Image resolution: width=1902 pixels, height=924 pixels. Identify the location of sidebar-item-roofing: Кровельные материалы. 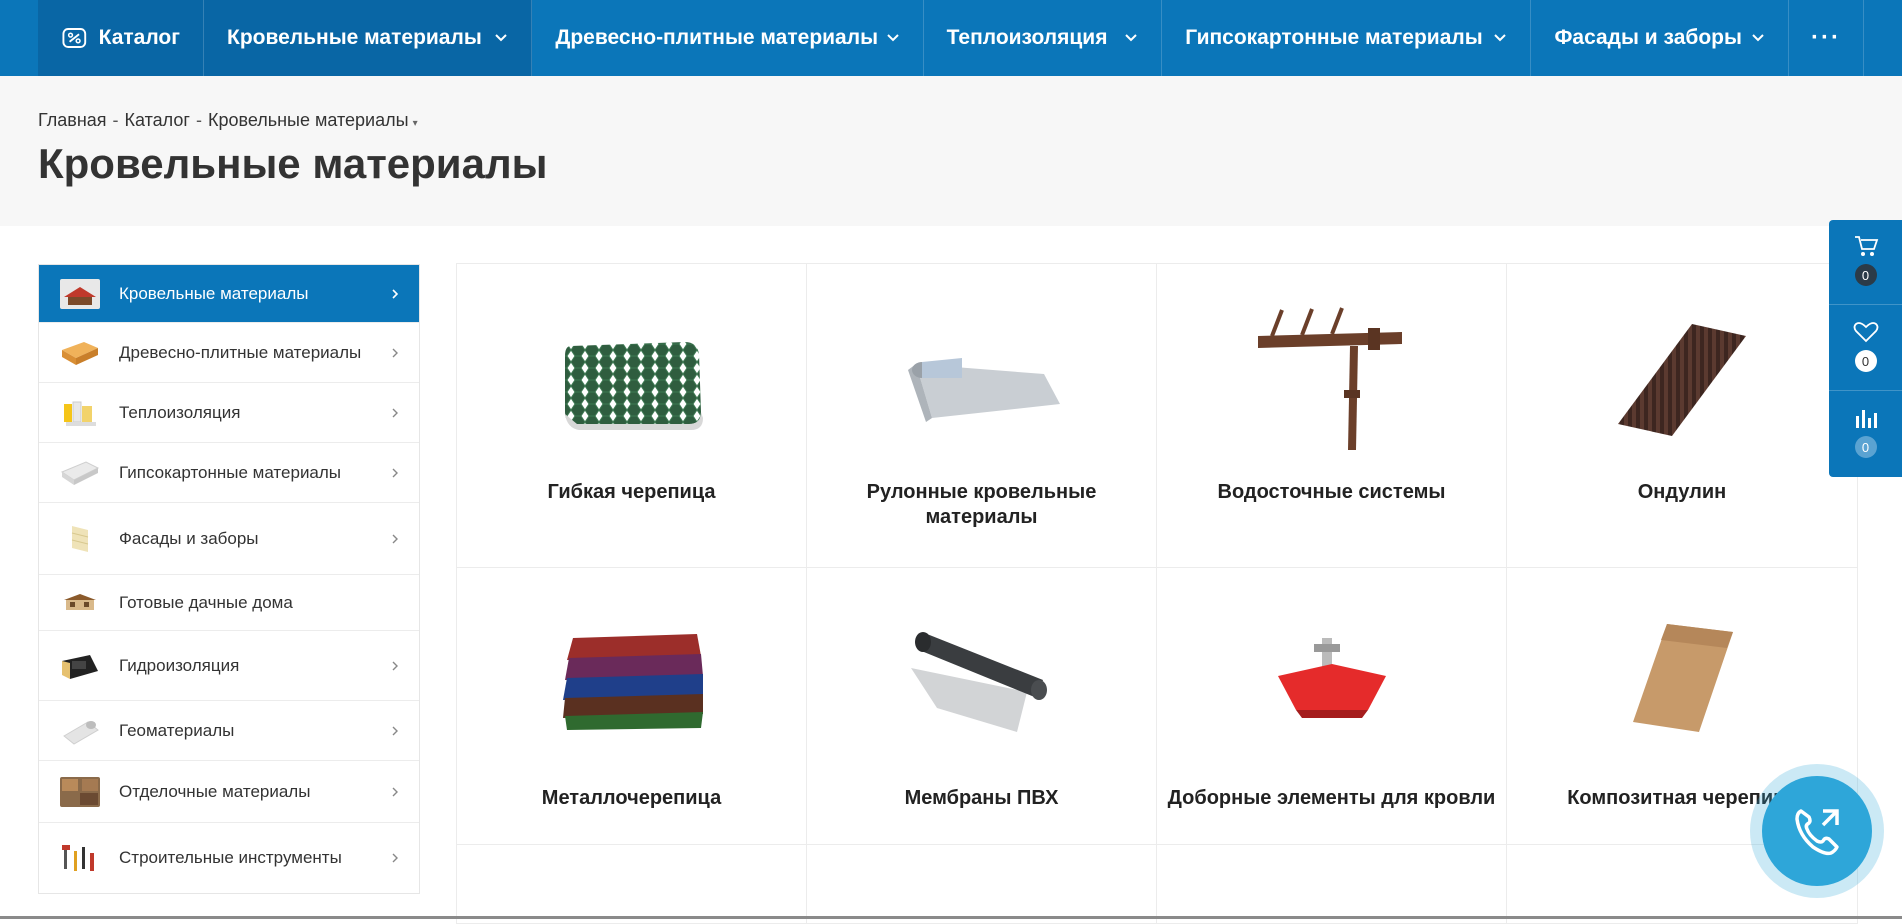
(229, 294).